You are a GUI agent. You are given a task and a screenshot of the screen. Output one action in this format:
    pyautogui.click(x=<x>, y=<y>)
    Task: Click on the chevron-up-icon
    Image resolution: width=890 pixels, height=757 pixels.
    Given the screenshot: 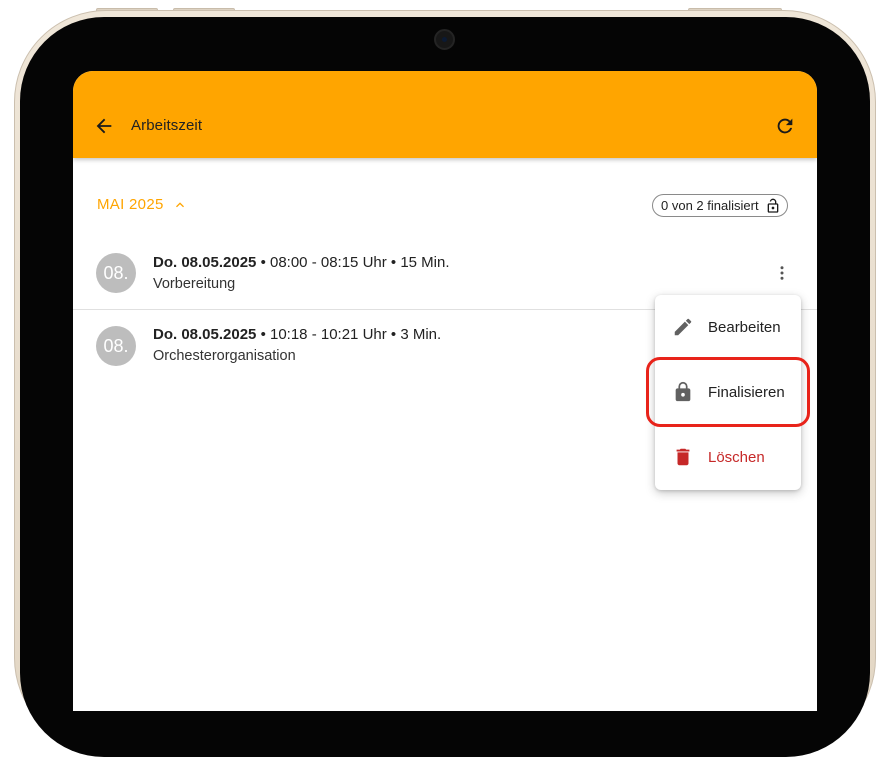 What is the action you would take?
    pyautogui.click(x=179, y=204)
    